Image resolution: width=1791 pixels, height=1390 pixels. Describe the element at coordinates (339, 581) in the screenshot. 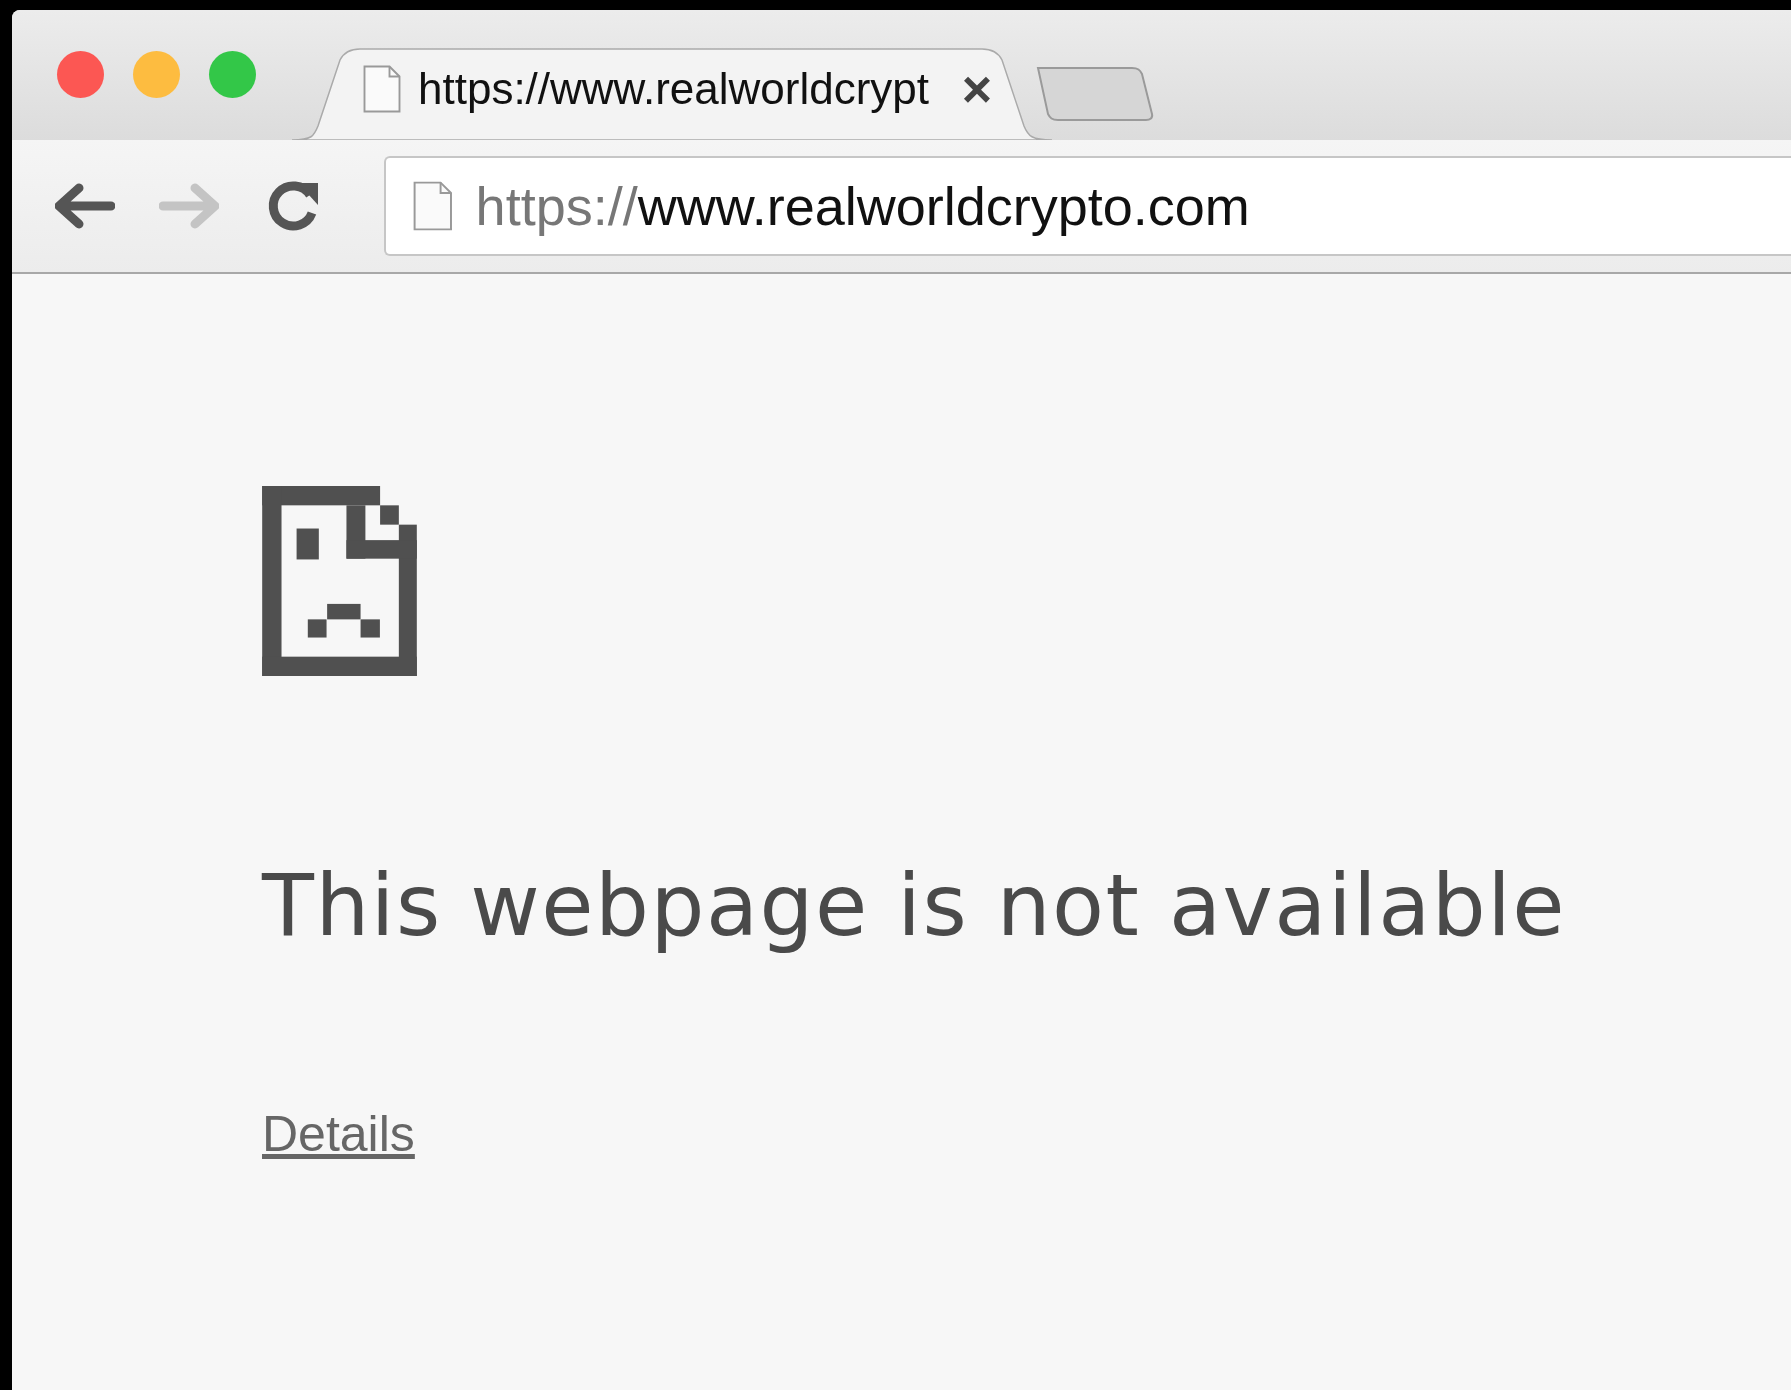

I see `sad-page-icon` at that location.